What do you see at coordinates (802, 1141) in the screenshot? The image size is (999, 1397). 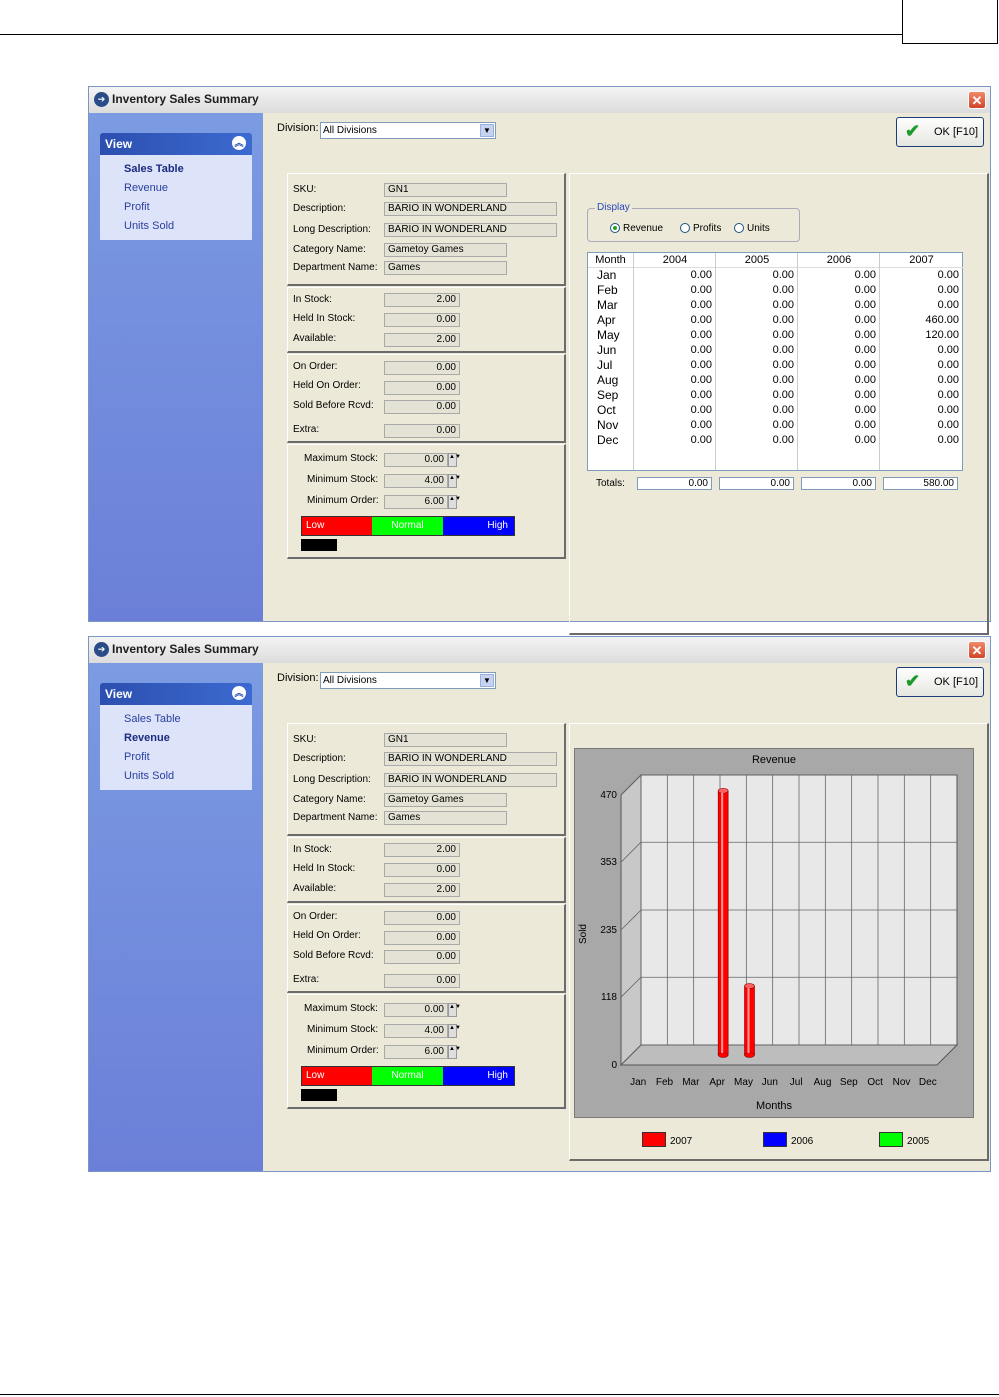 I see `legend-label-2006: 2006` at bounding box center [802, 1141].